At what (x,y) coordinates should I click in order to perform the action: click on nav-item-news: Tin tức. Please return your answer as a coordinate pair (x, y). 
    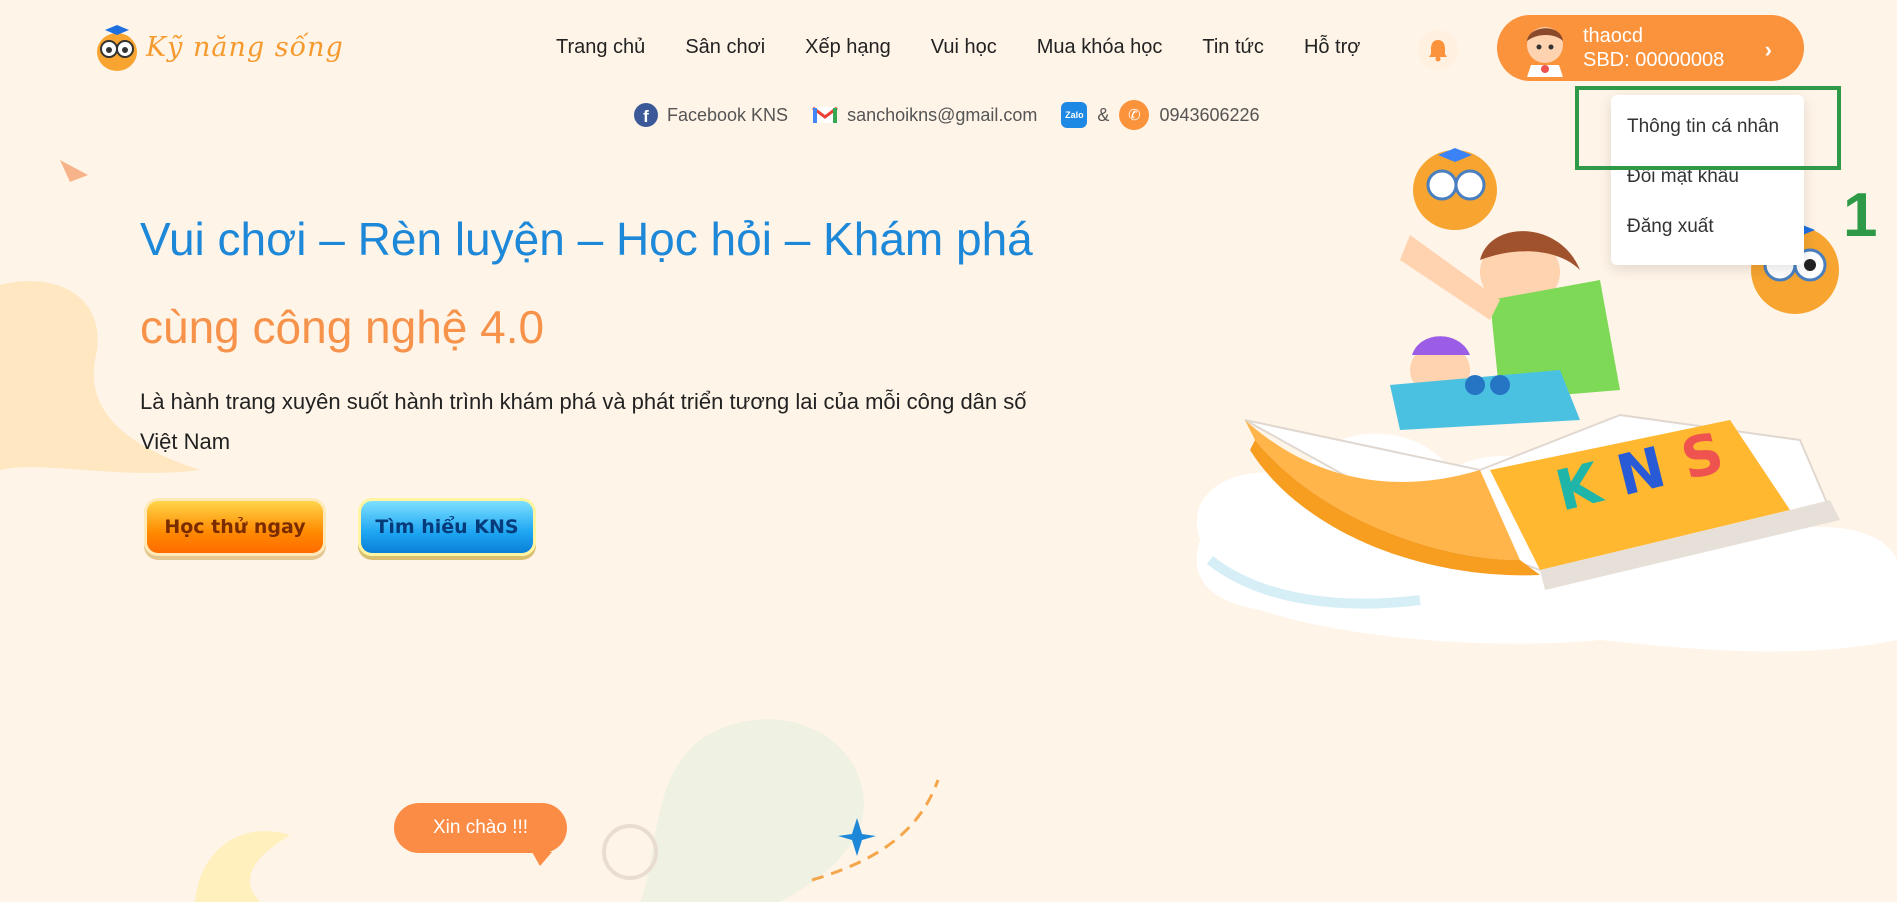
    Looking at the image, I should click on (1233, 47).